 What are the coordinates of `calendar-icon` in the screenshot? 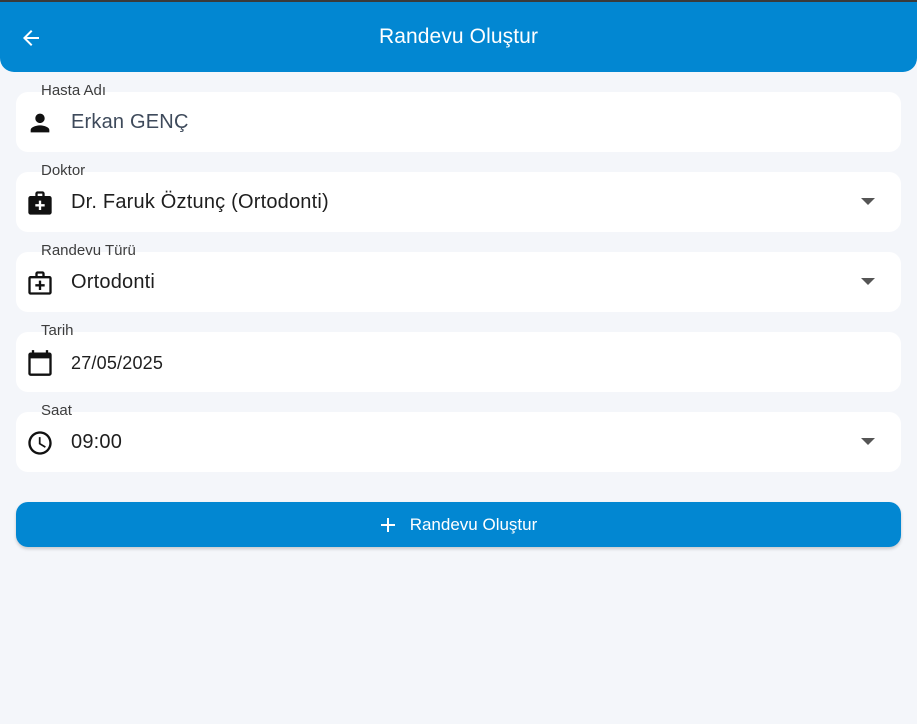 It's located at (40, 363).